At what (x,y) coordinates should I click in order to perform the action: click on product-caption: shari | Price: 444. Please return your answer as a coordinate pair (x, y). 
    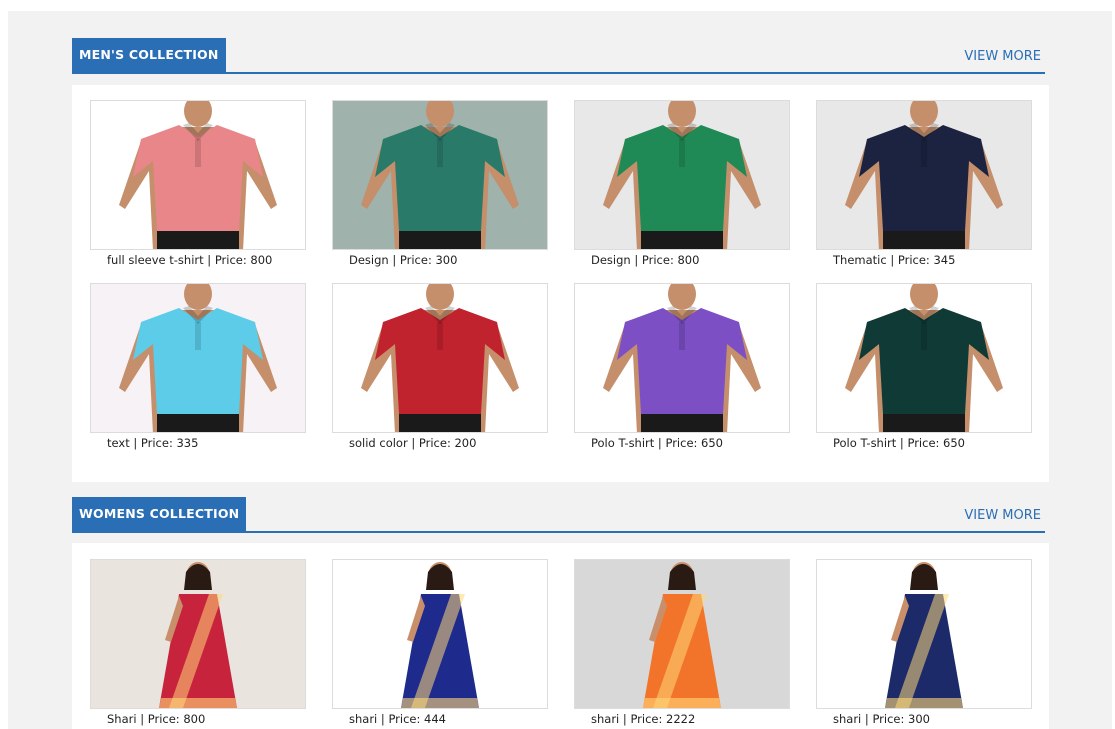
    Looking at the image, I should click on (397, 719).